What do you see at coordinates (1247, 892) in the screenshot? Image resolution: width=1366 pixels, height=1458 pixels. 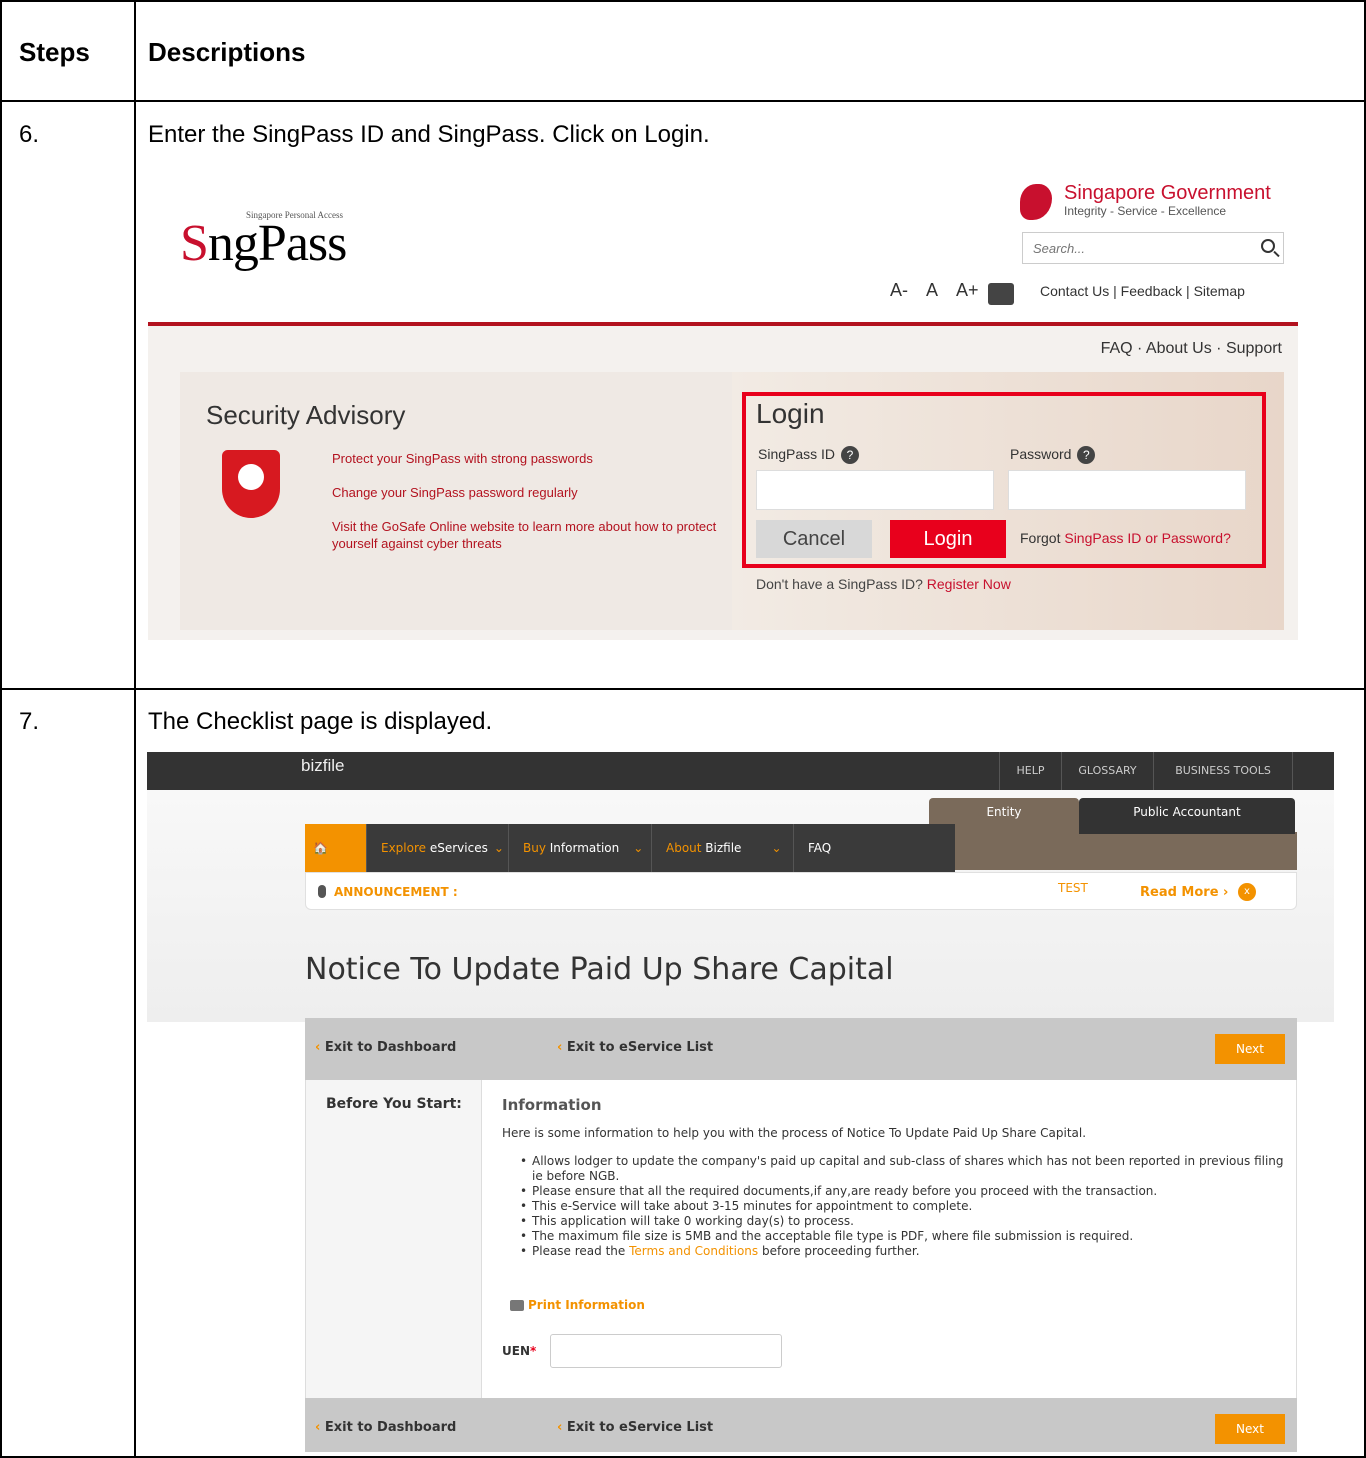 I see `close-icon: x` at bounding box center [1247, 892].